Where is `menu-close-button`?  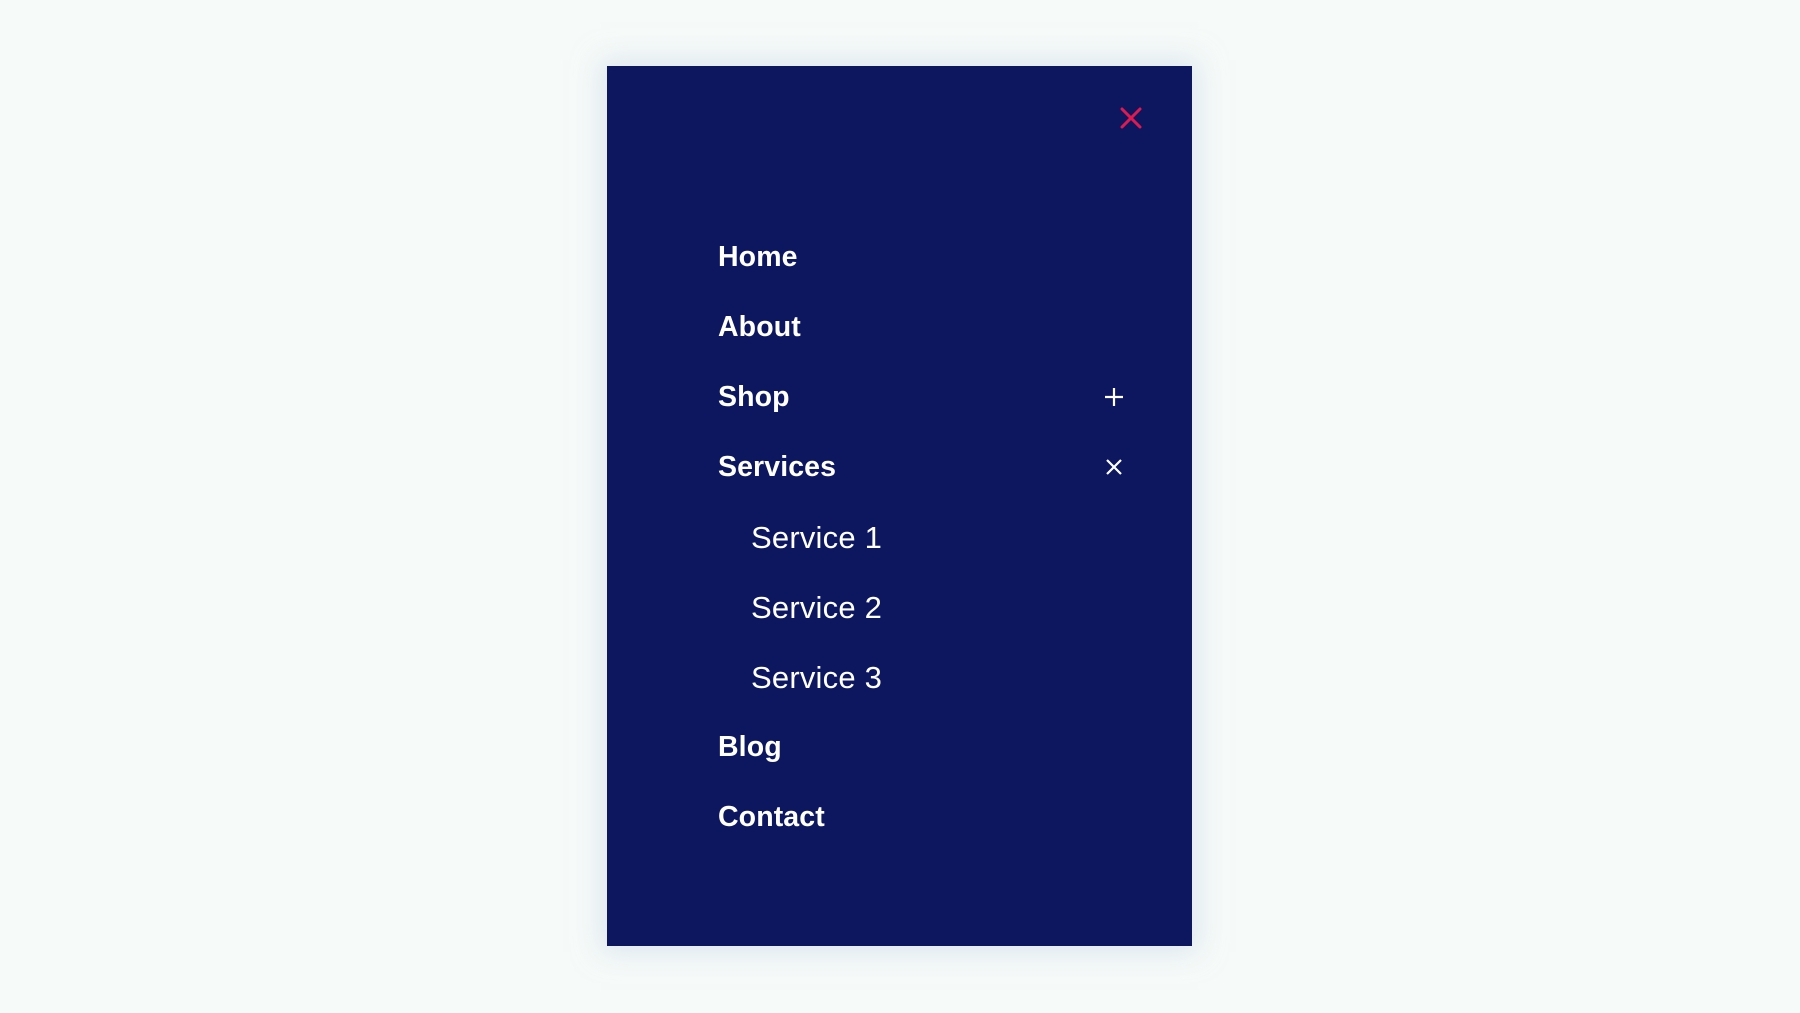 menu-close-button is located at coordinates (1131, 118).